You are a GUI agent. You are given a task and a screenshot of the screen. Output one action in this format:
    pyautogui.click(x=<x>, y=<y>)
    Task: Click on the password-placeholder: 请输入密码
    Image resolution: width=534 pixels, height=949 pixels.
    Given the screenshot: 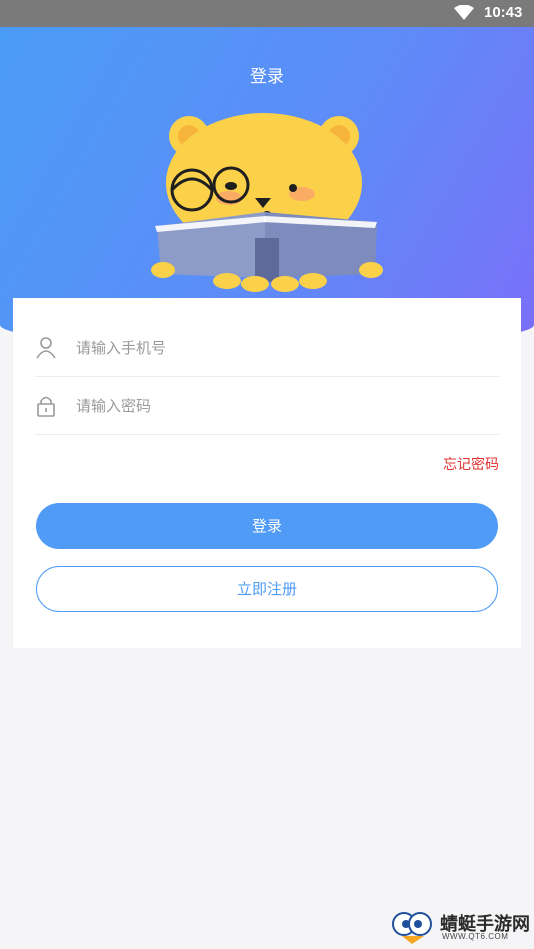 What is the action you would take?
    pyautogui.click(x=114, y=406)
    